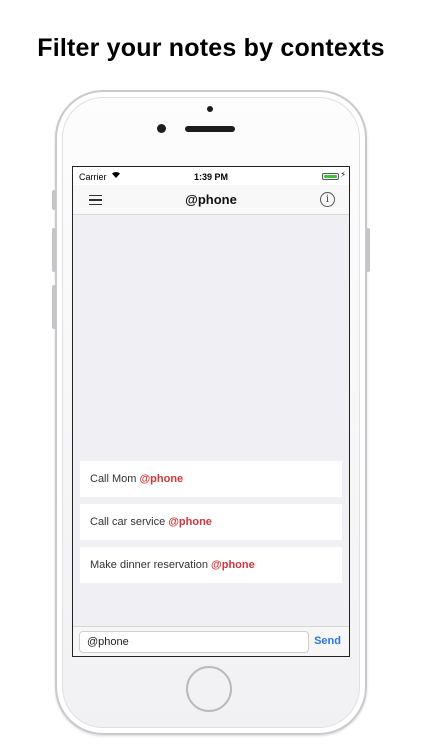 This screenshot has width=422, height=750. Describe the element at coordinates (330, 176) in the screenshot. I see `battery-icon` at that location.